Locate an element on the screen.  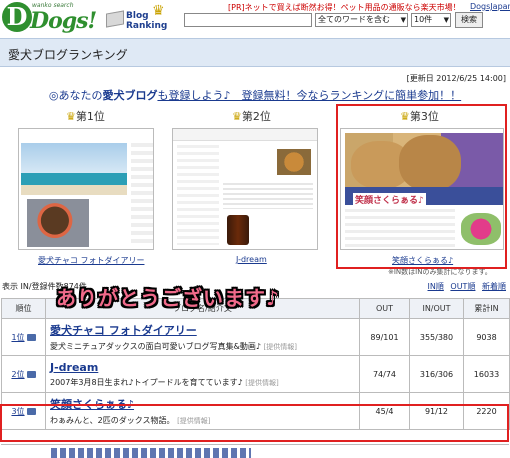
bottle-photo is located at coordinates (238, 230).